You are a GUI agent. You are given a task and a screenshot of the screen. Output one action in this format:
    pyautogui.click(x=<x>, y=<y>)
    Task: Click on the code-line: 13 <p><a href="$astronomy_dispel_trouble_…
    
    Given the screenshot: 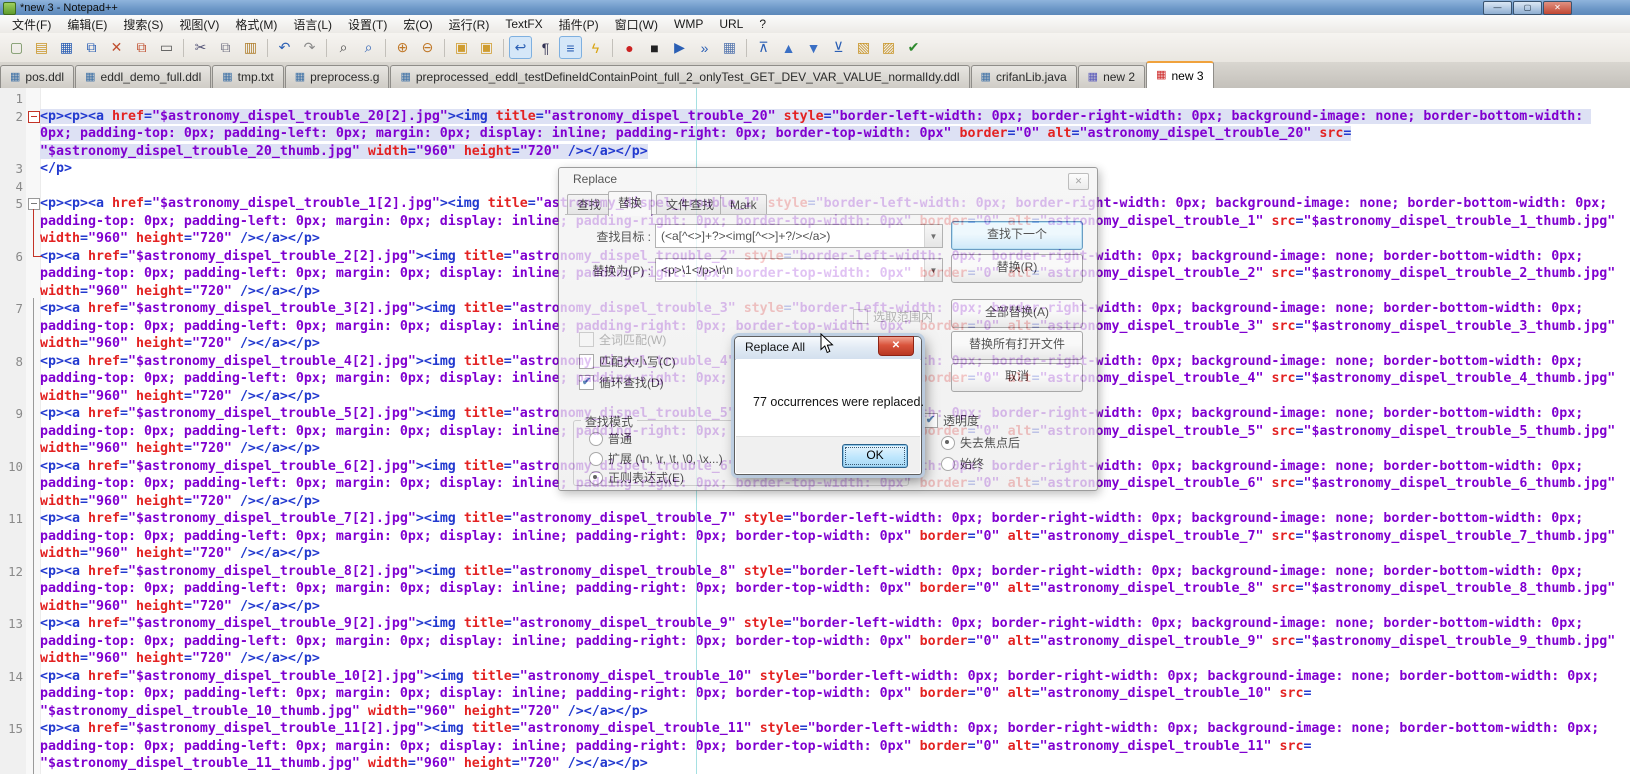 What is the action you would take?
    pyautogui.click(x=815, y=641)
    